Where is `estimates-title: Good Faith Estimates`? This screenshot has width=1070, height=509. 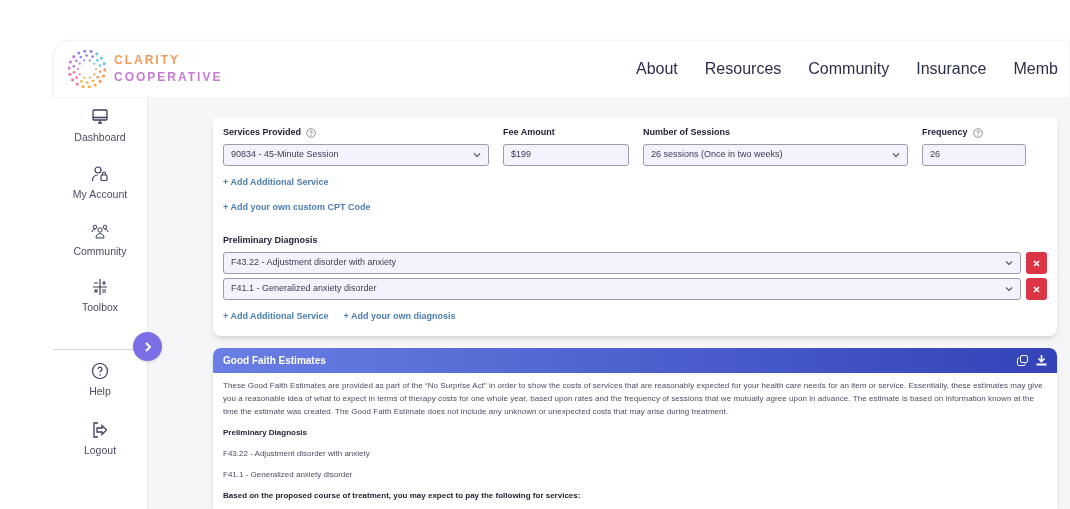
estimates-title: Good Faith Estimates is located at coordinates (274, 360).